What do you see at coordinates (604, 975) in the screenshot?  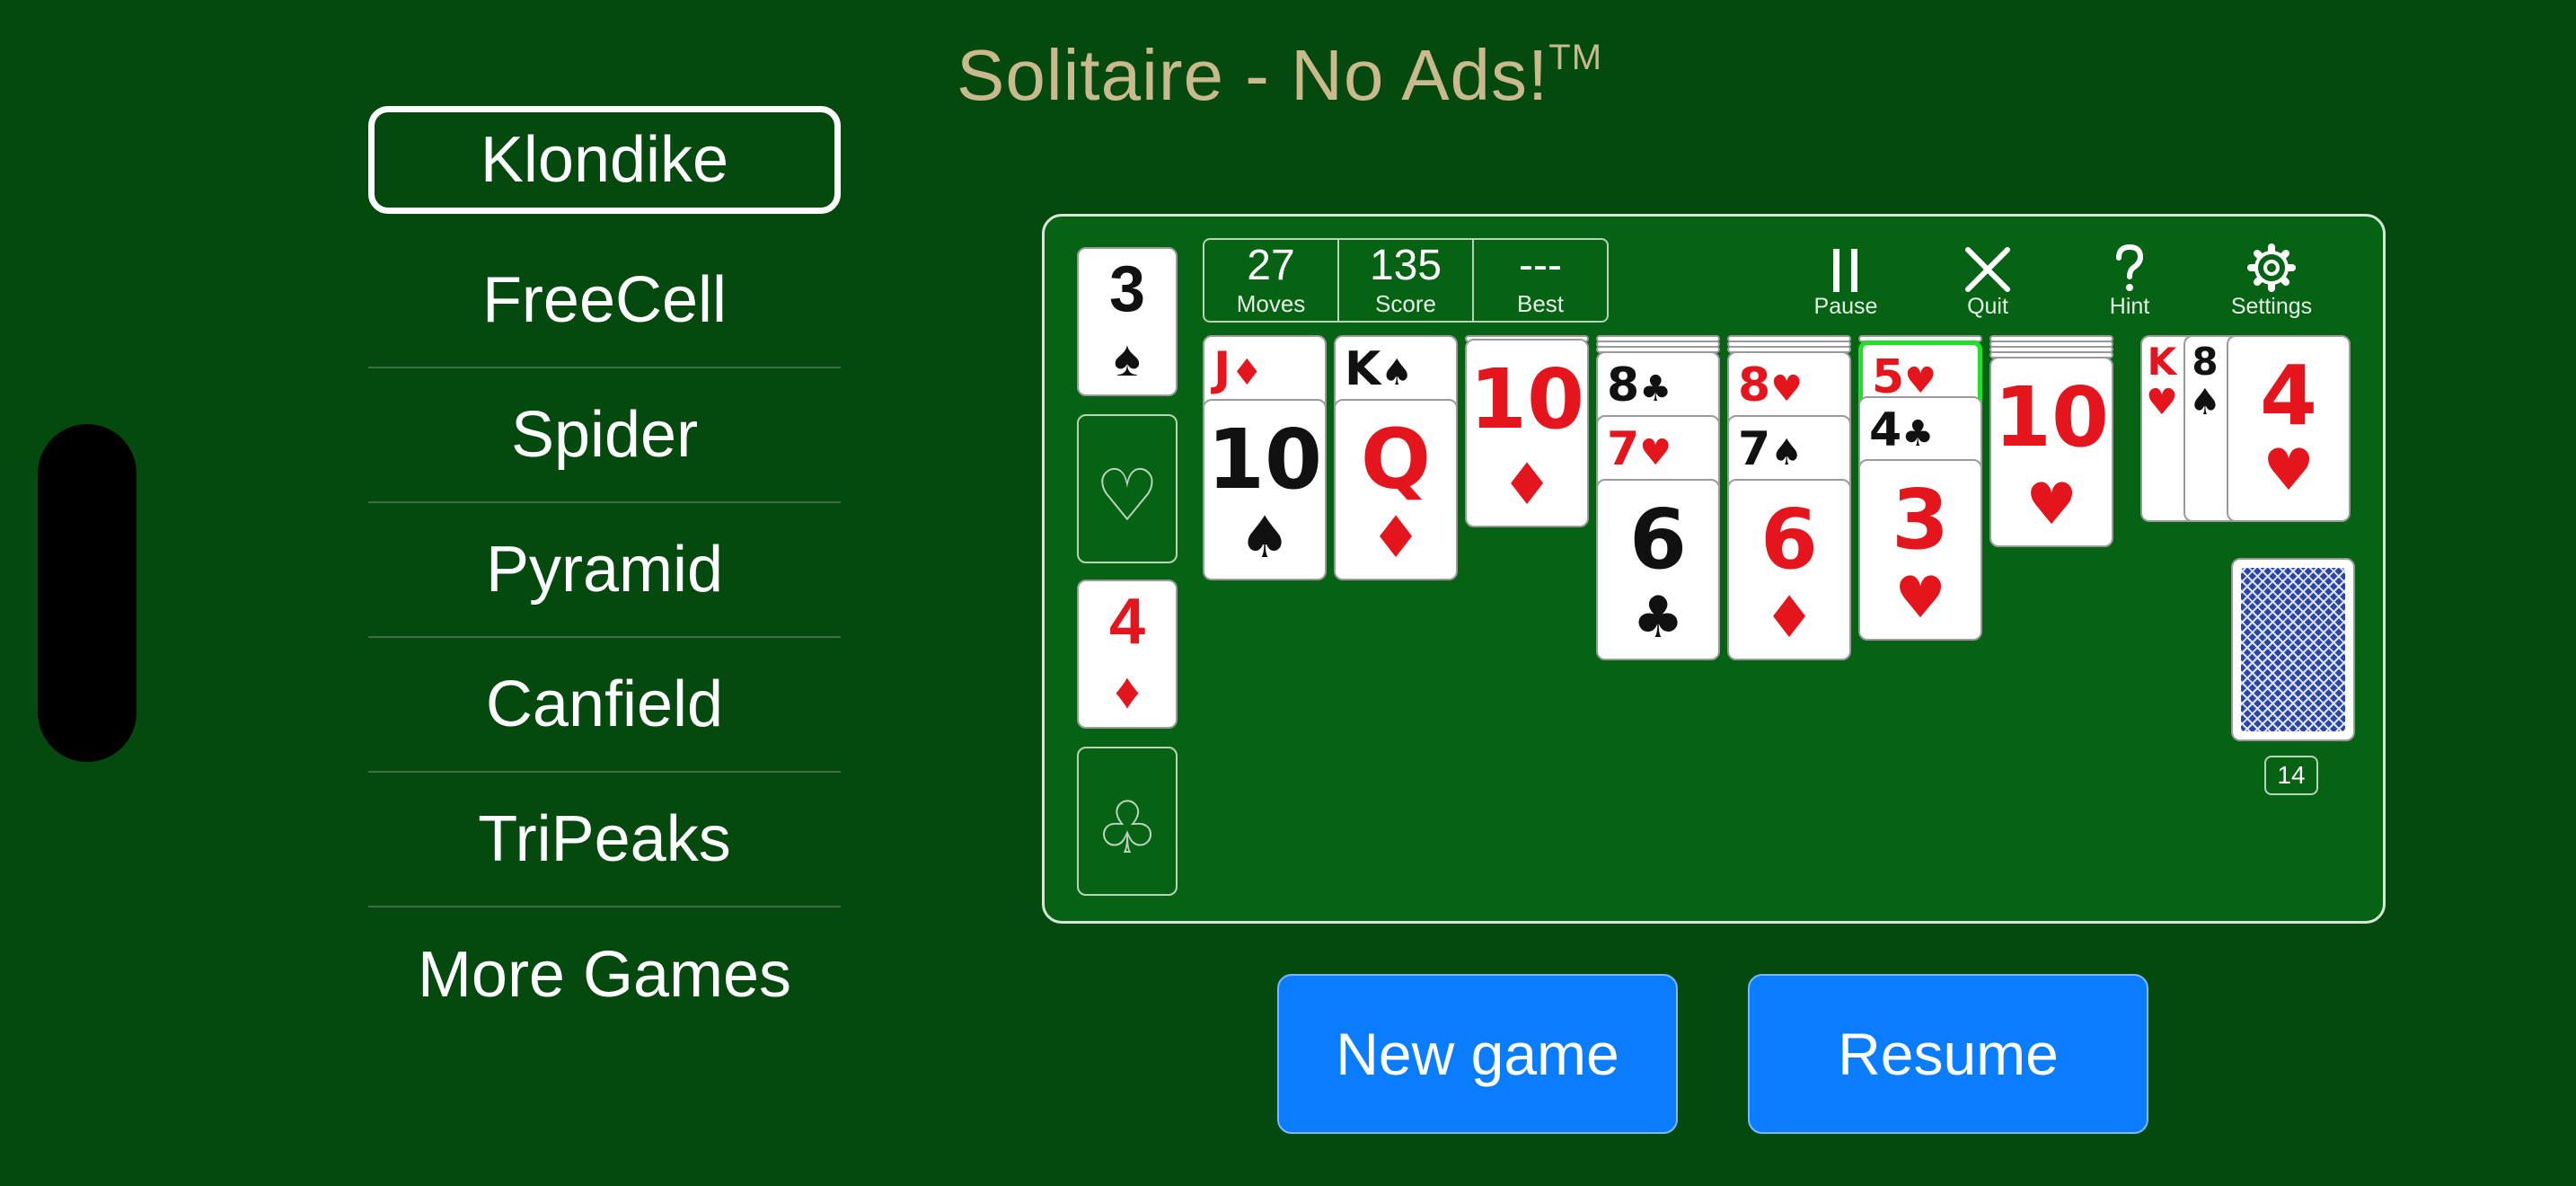 I see `menu-item-more-games: More Games` at bounding box center [604, 975].